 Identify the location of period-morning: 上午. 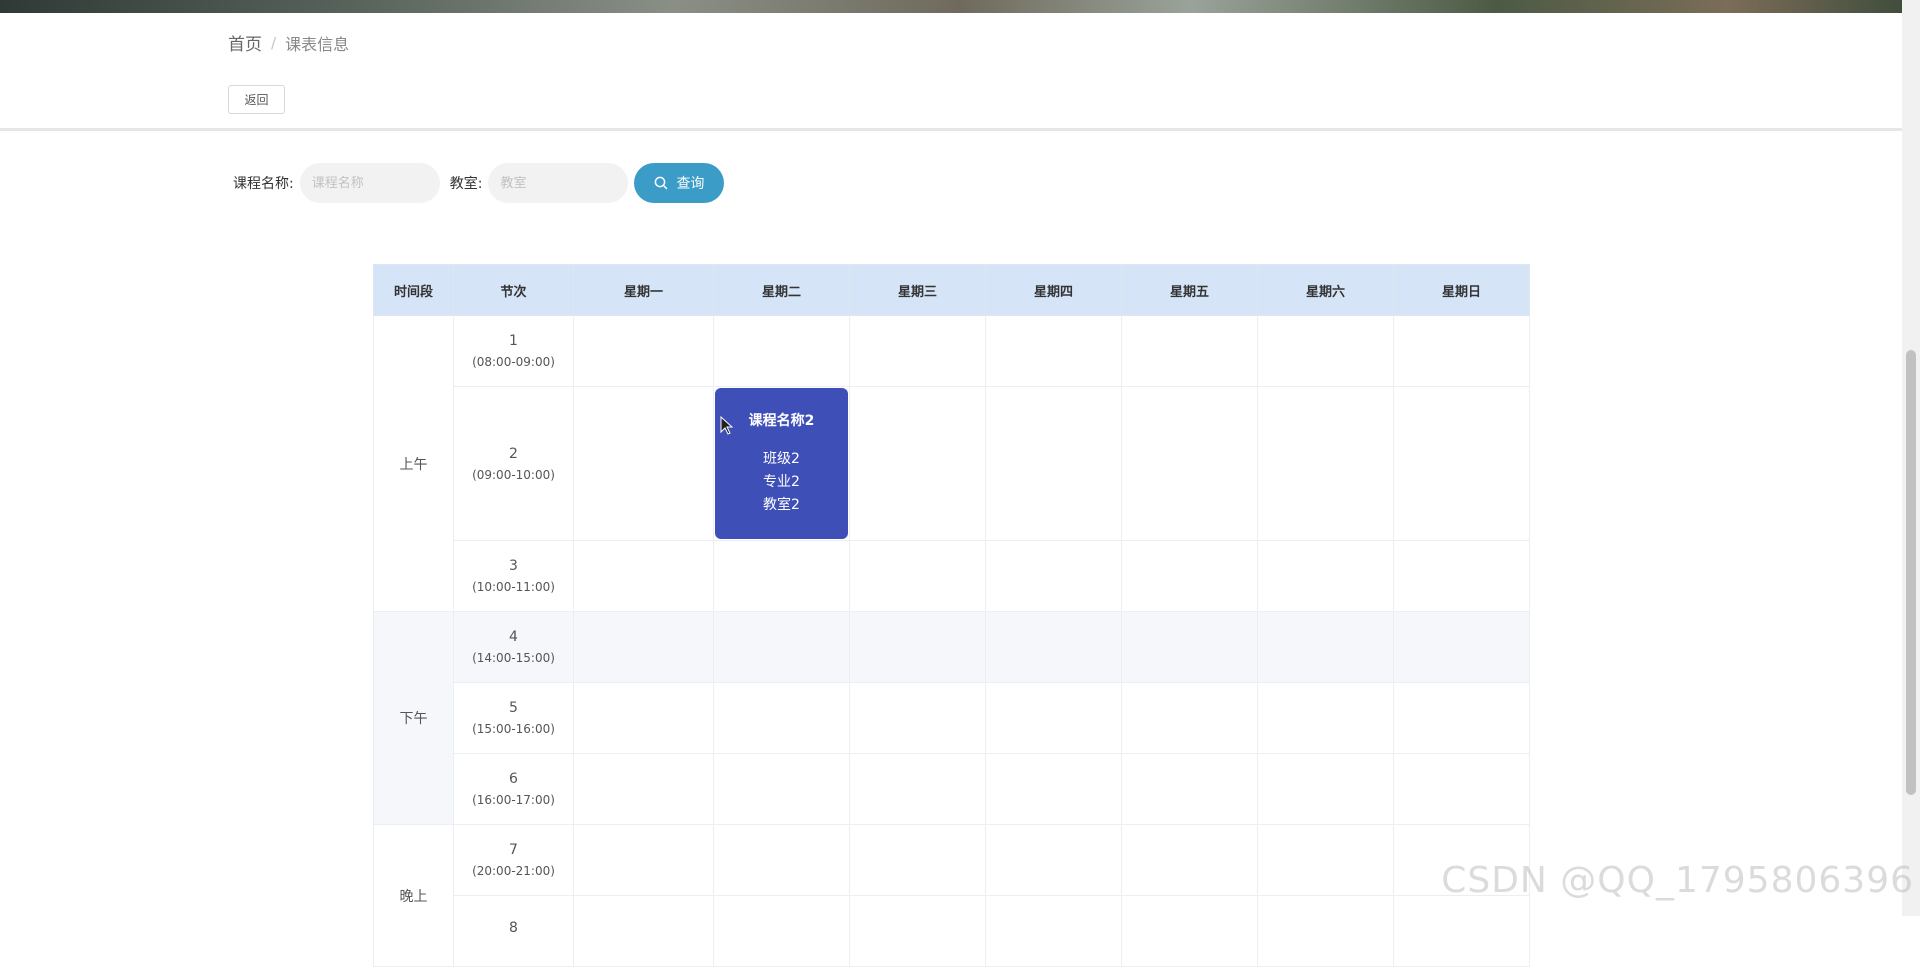
(413, 463).